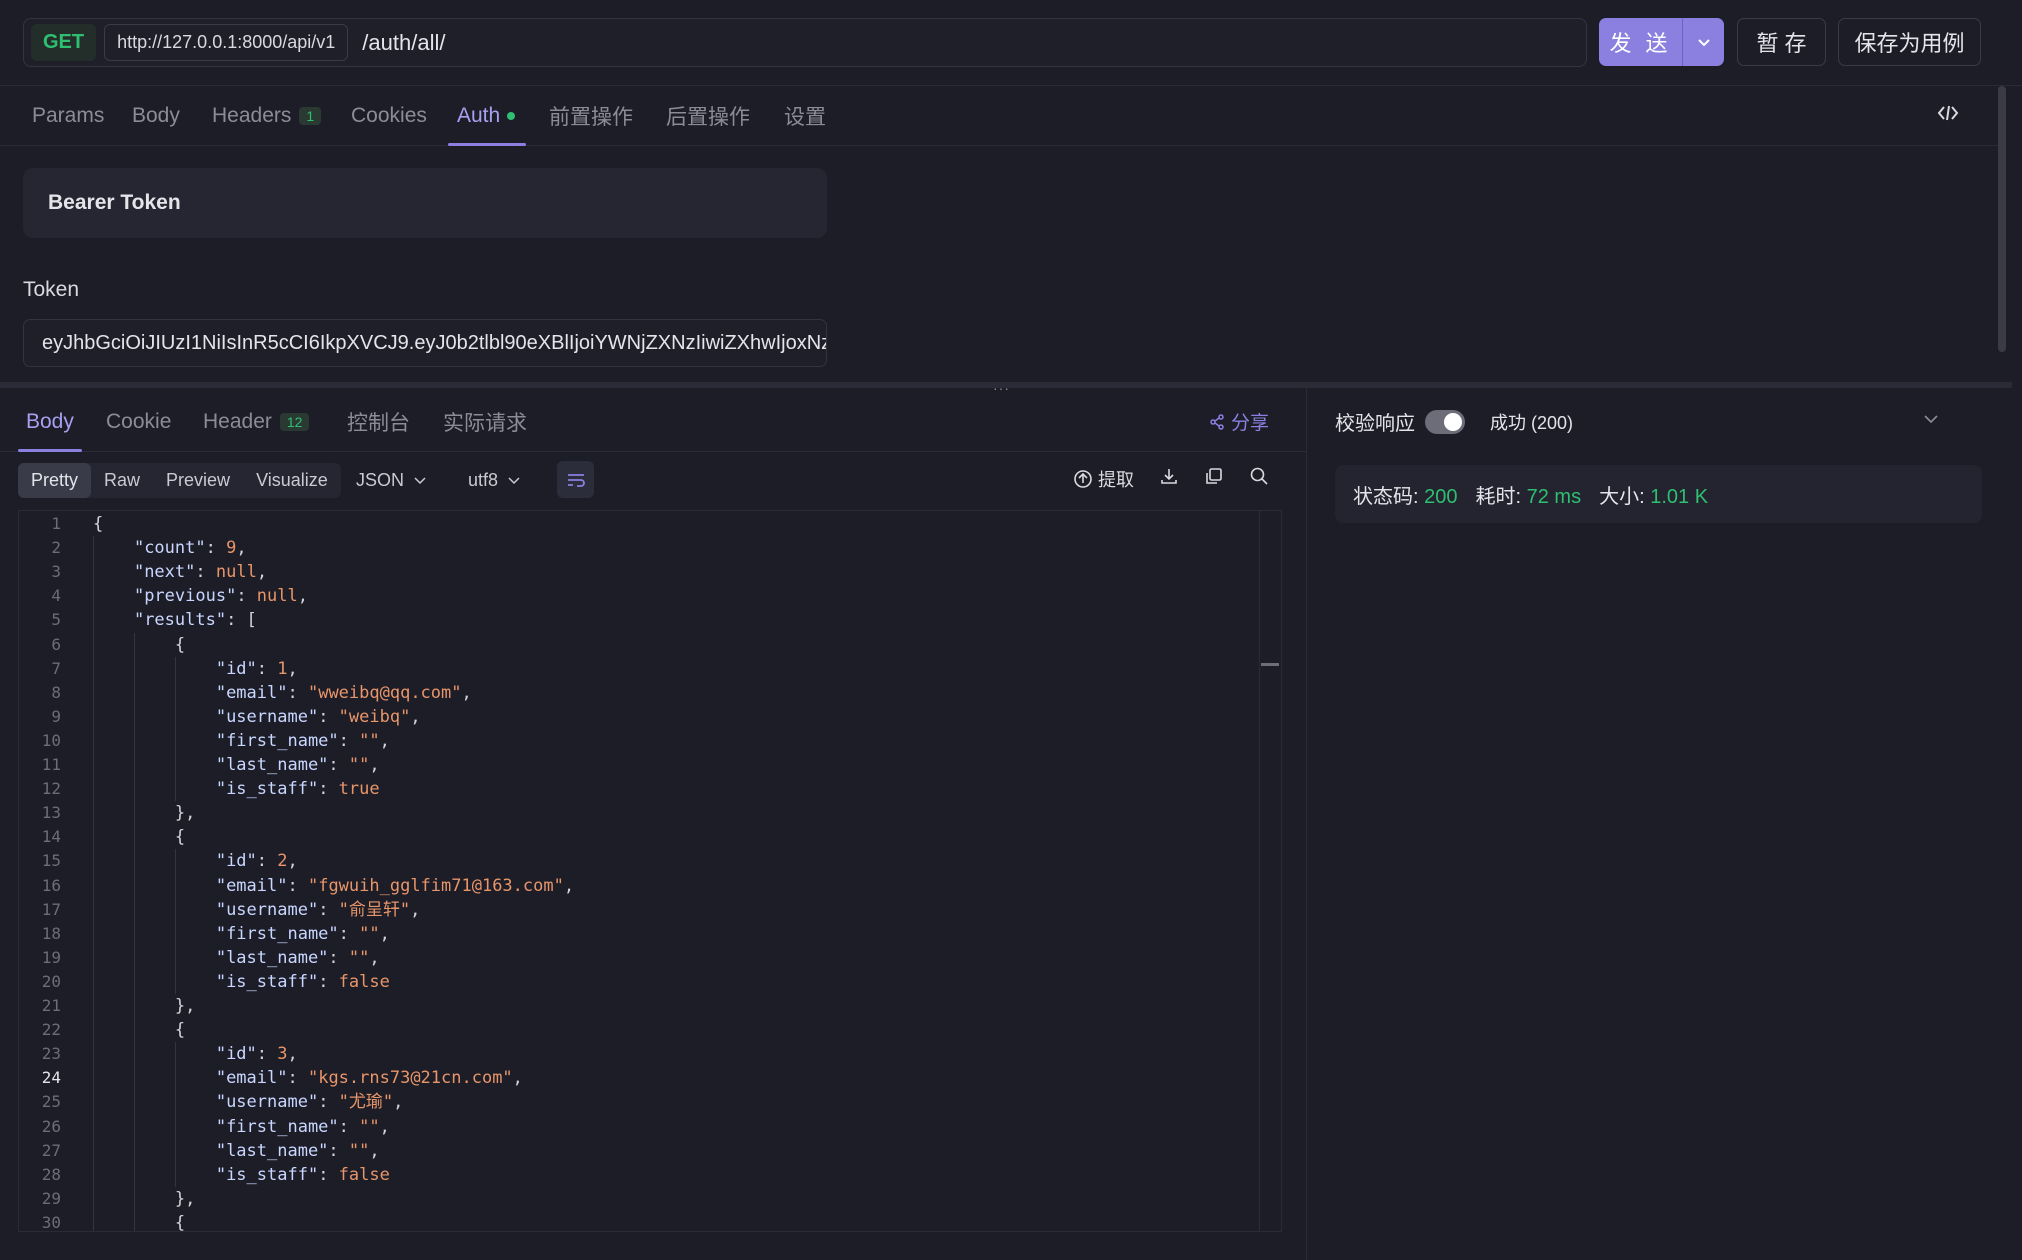 The height and width of the screenshot is (1260, 2022). Describe the element at coordinates (1445, 421) in the screenshot. I see `verify-toggle` at that location.